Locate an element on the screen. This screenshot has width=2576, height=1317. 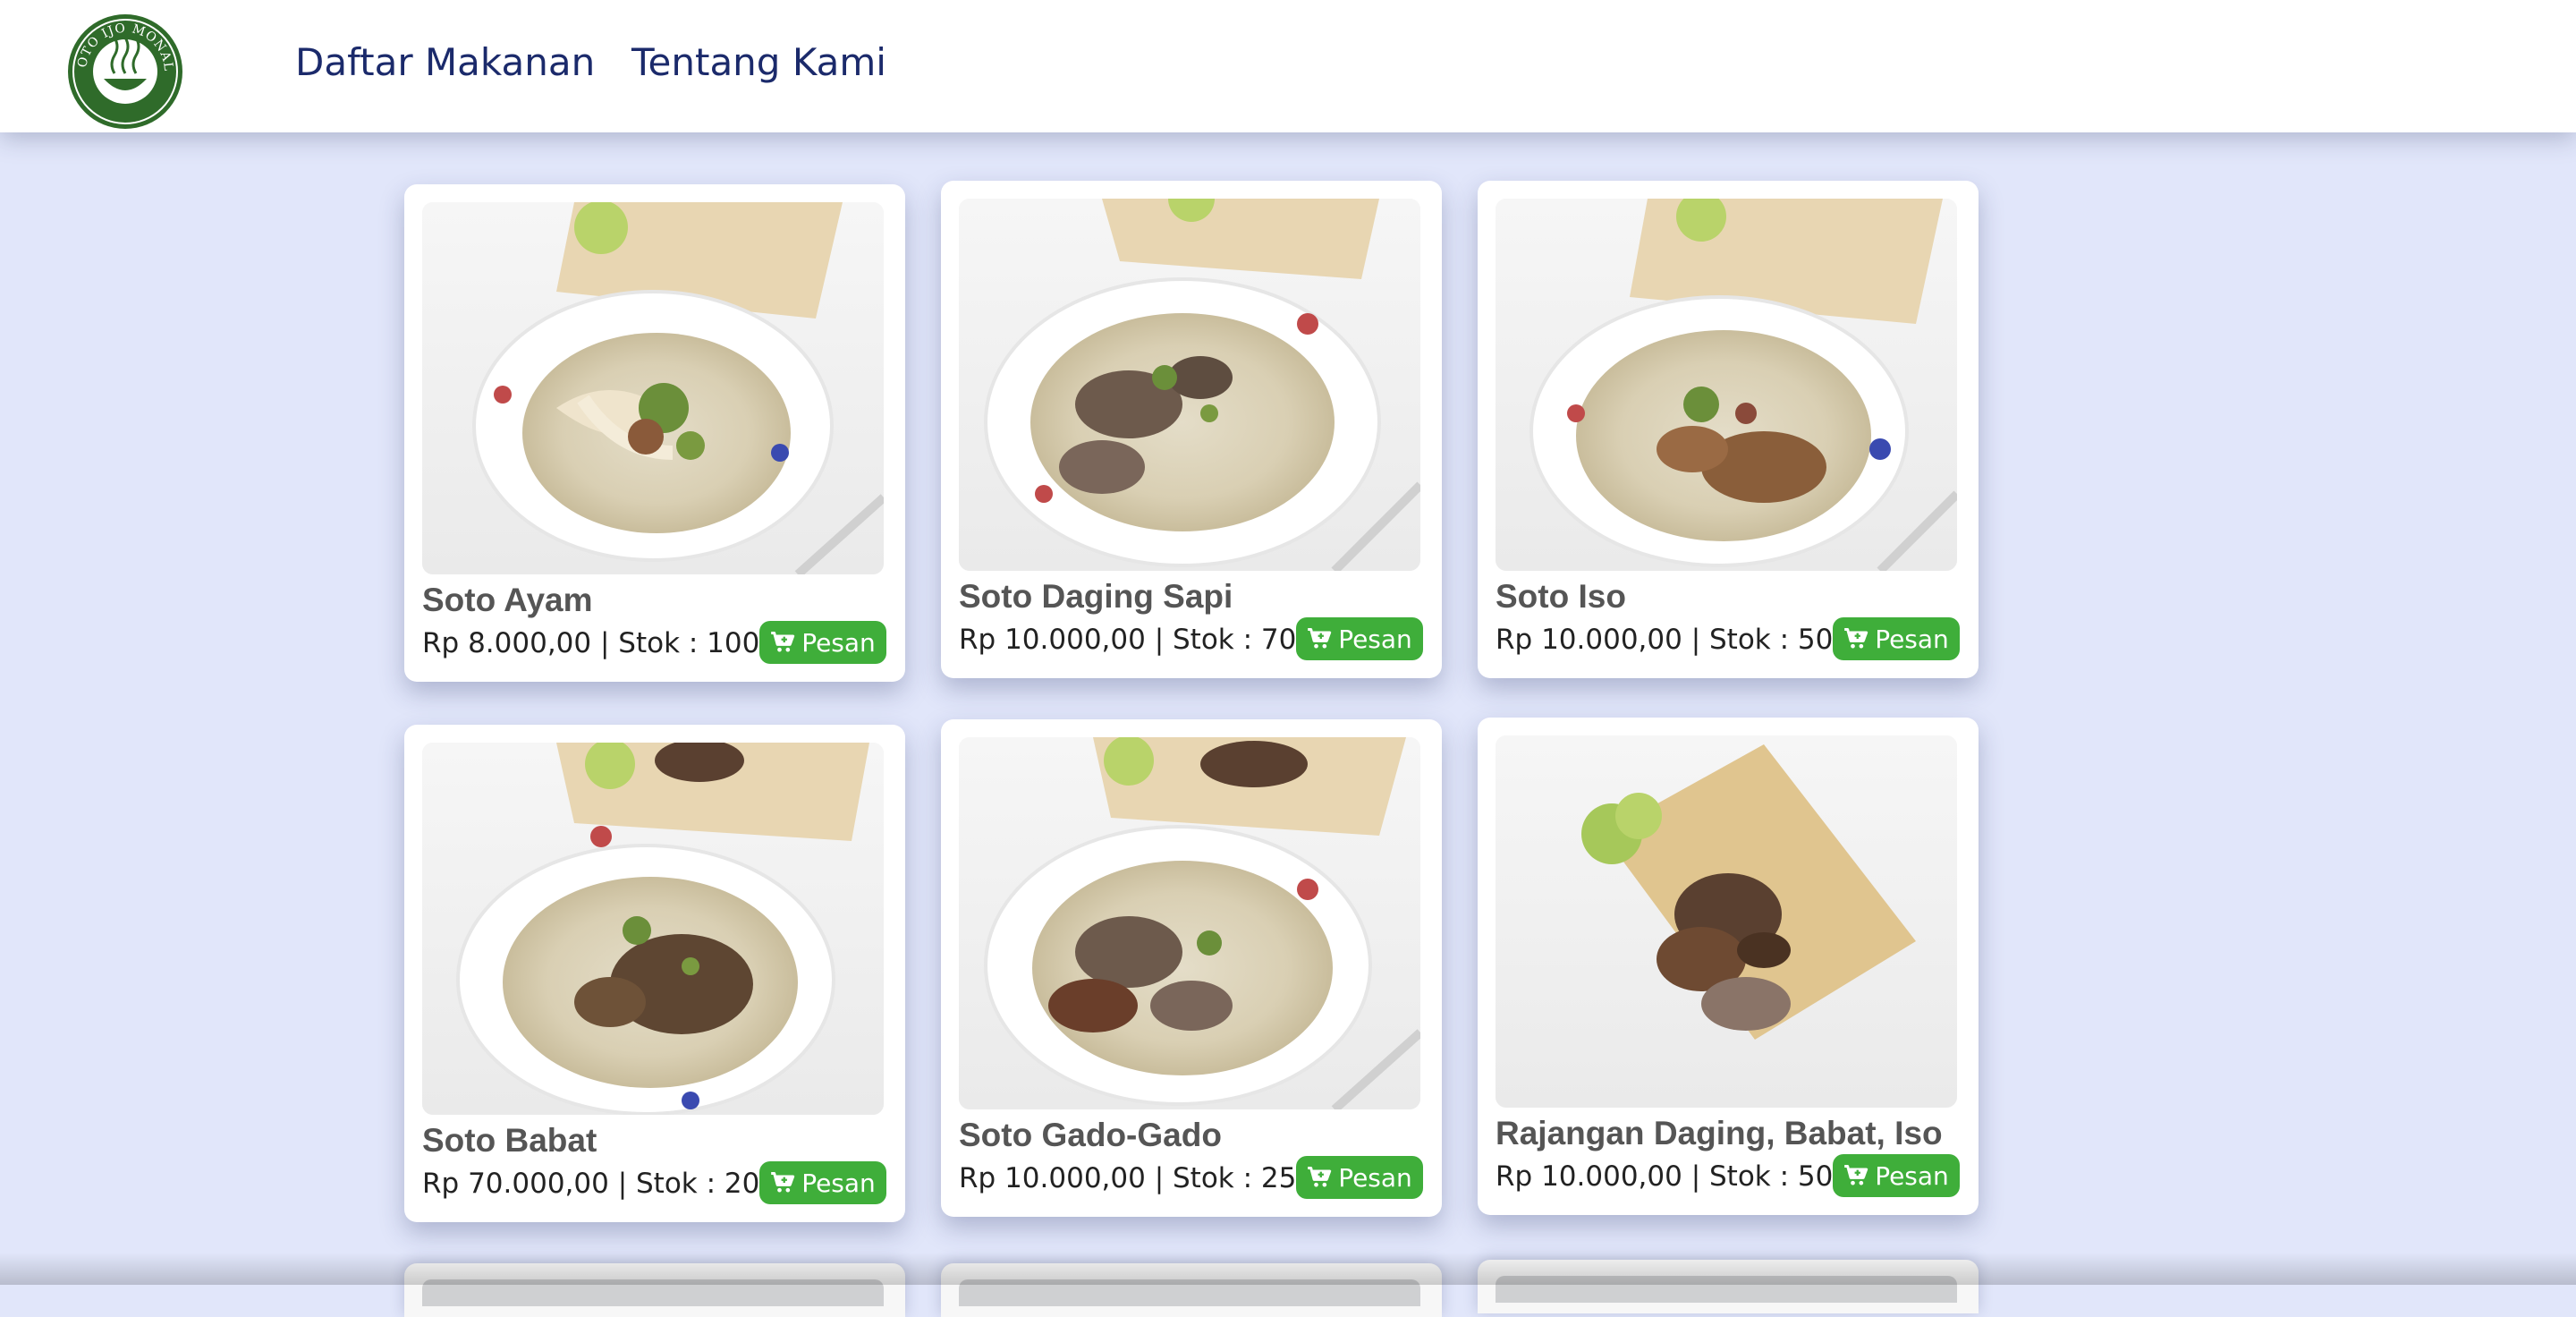
menu-item-name: Soto Babat is located at coordinates (509, 1140).